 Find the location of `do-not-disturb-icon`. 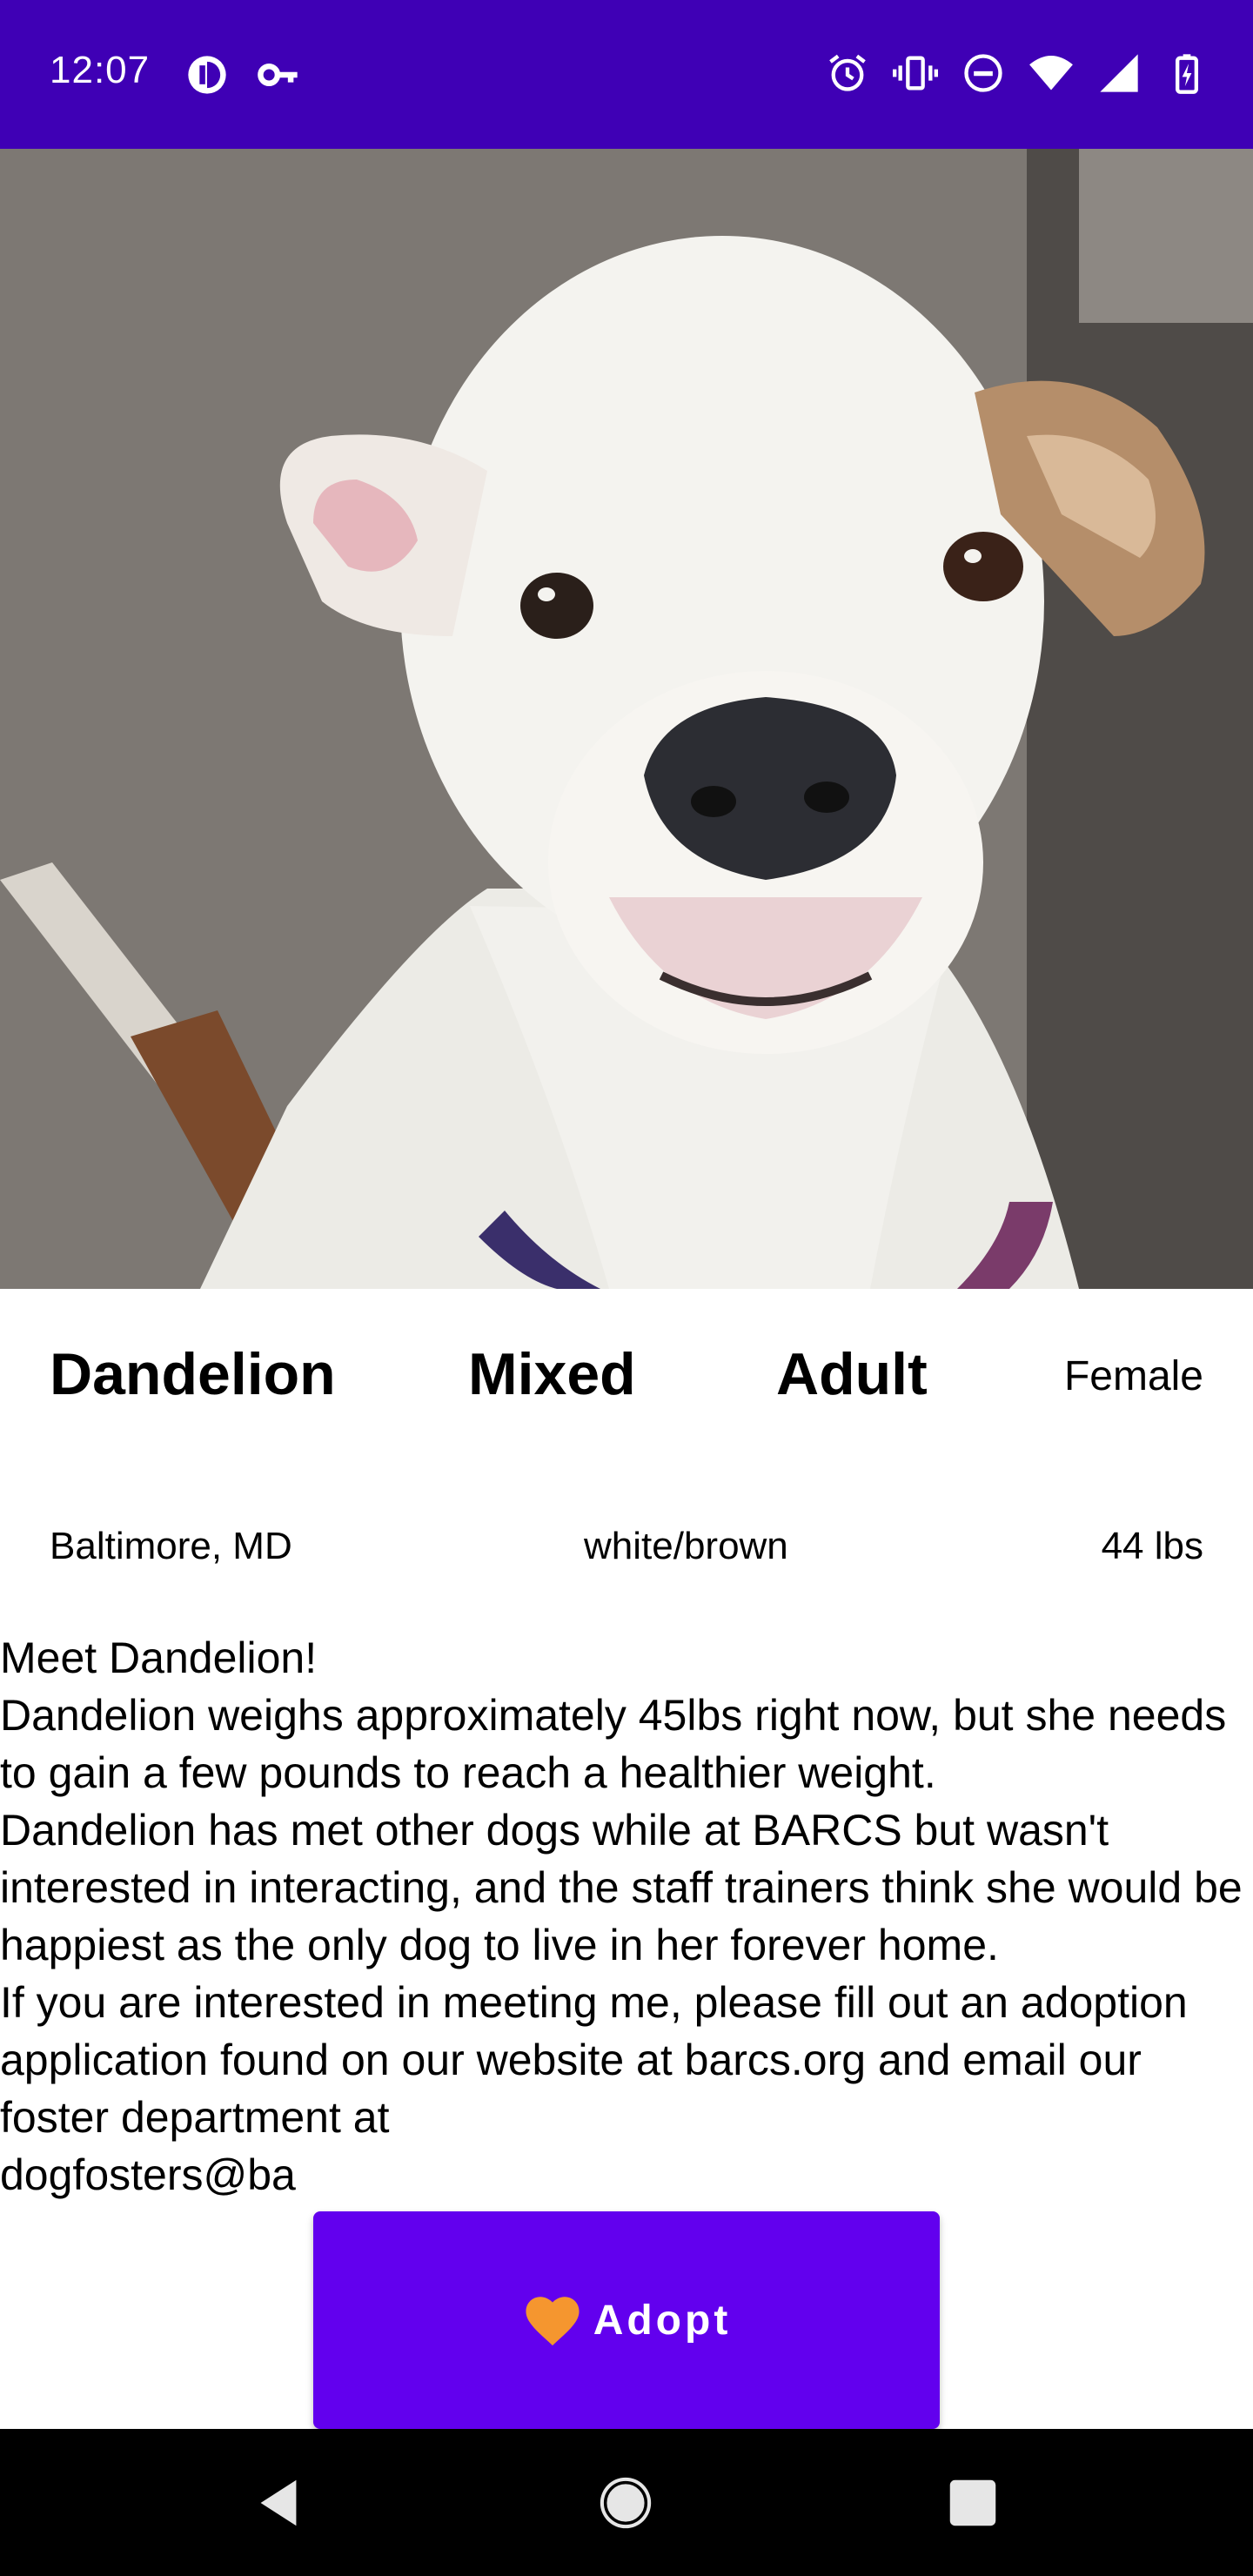

do-not-disturb-icon is located at coordinates (983, 73).